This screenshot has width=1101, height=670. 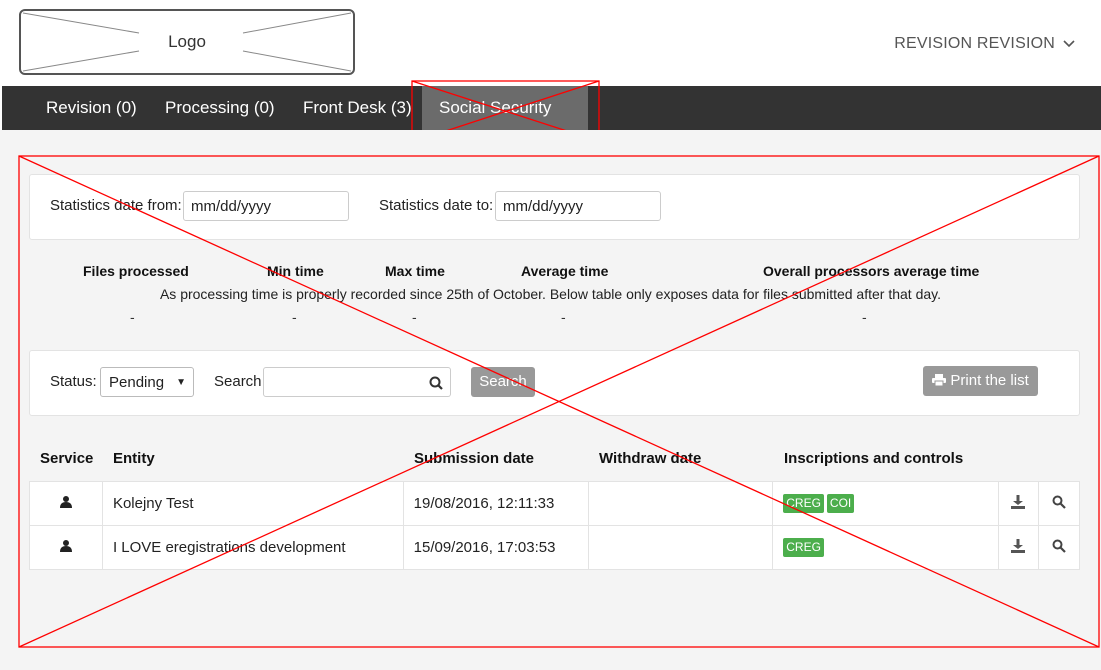 I want to click on status-select-value: Pending, so click(x=137, y=382).